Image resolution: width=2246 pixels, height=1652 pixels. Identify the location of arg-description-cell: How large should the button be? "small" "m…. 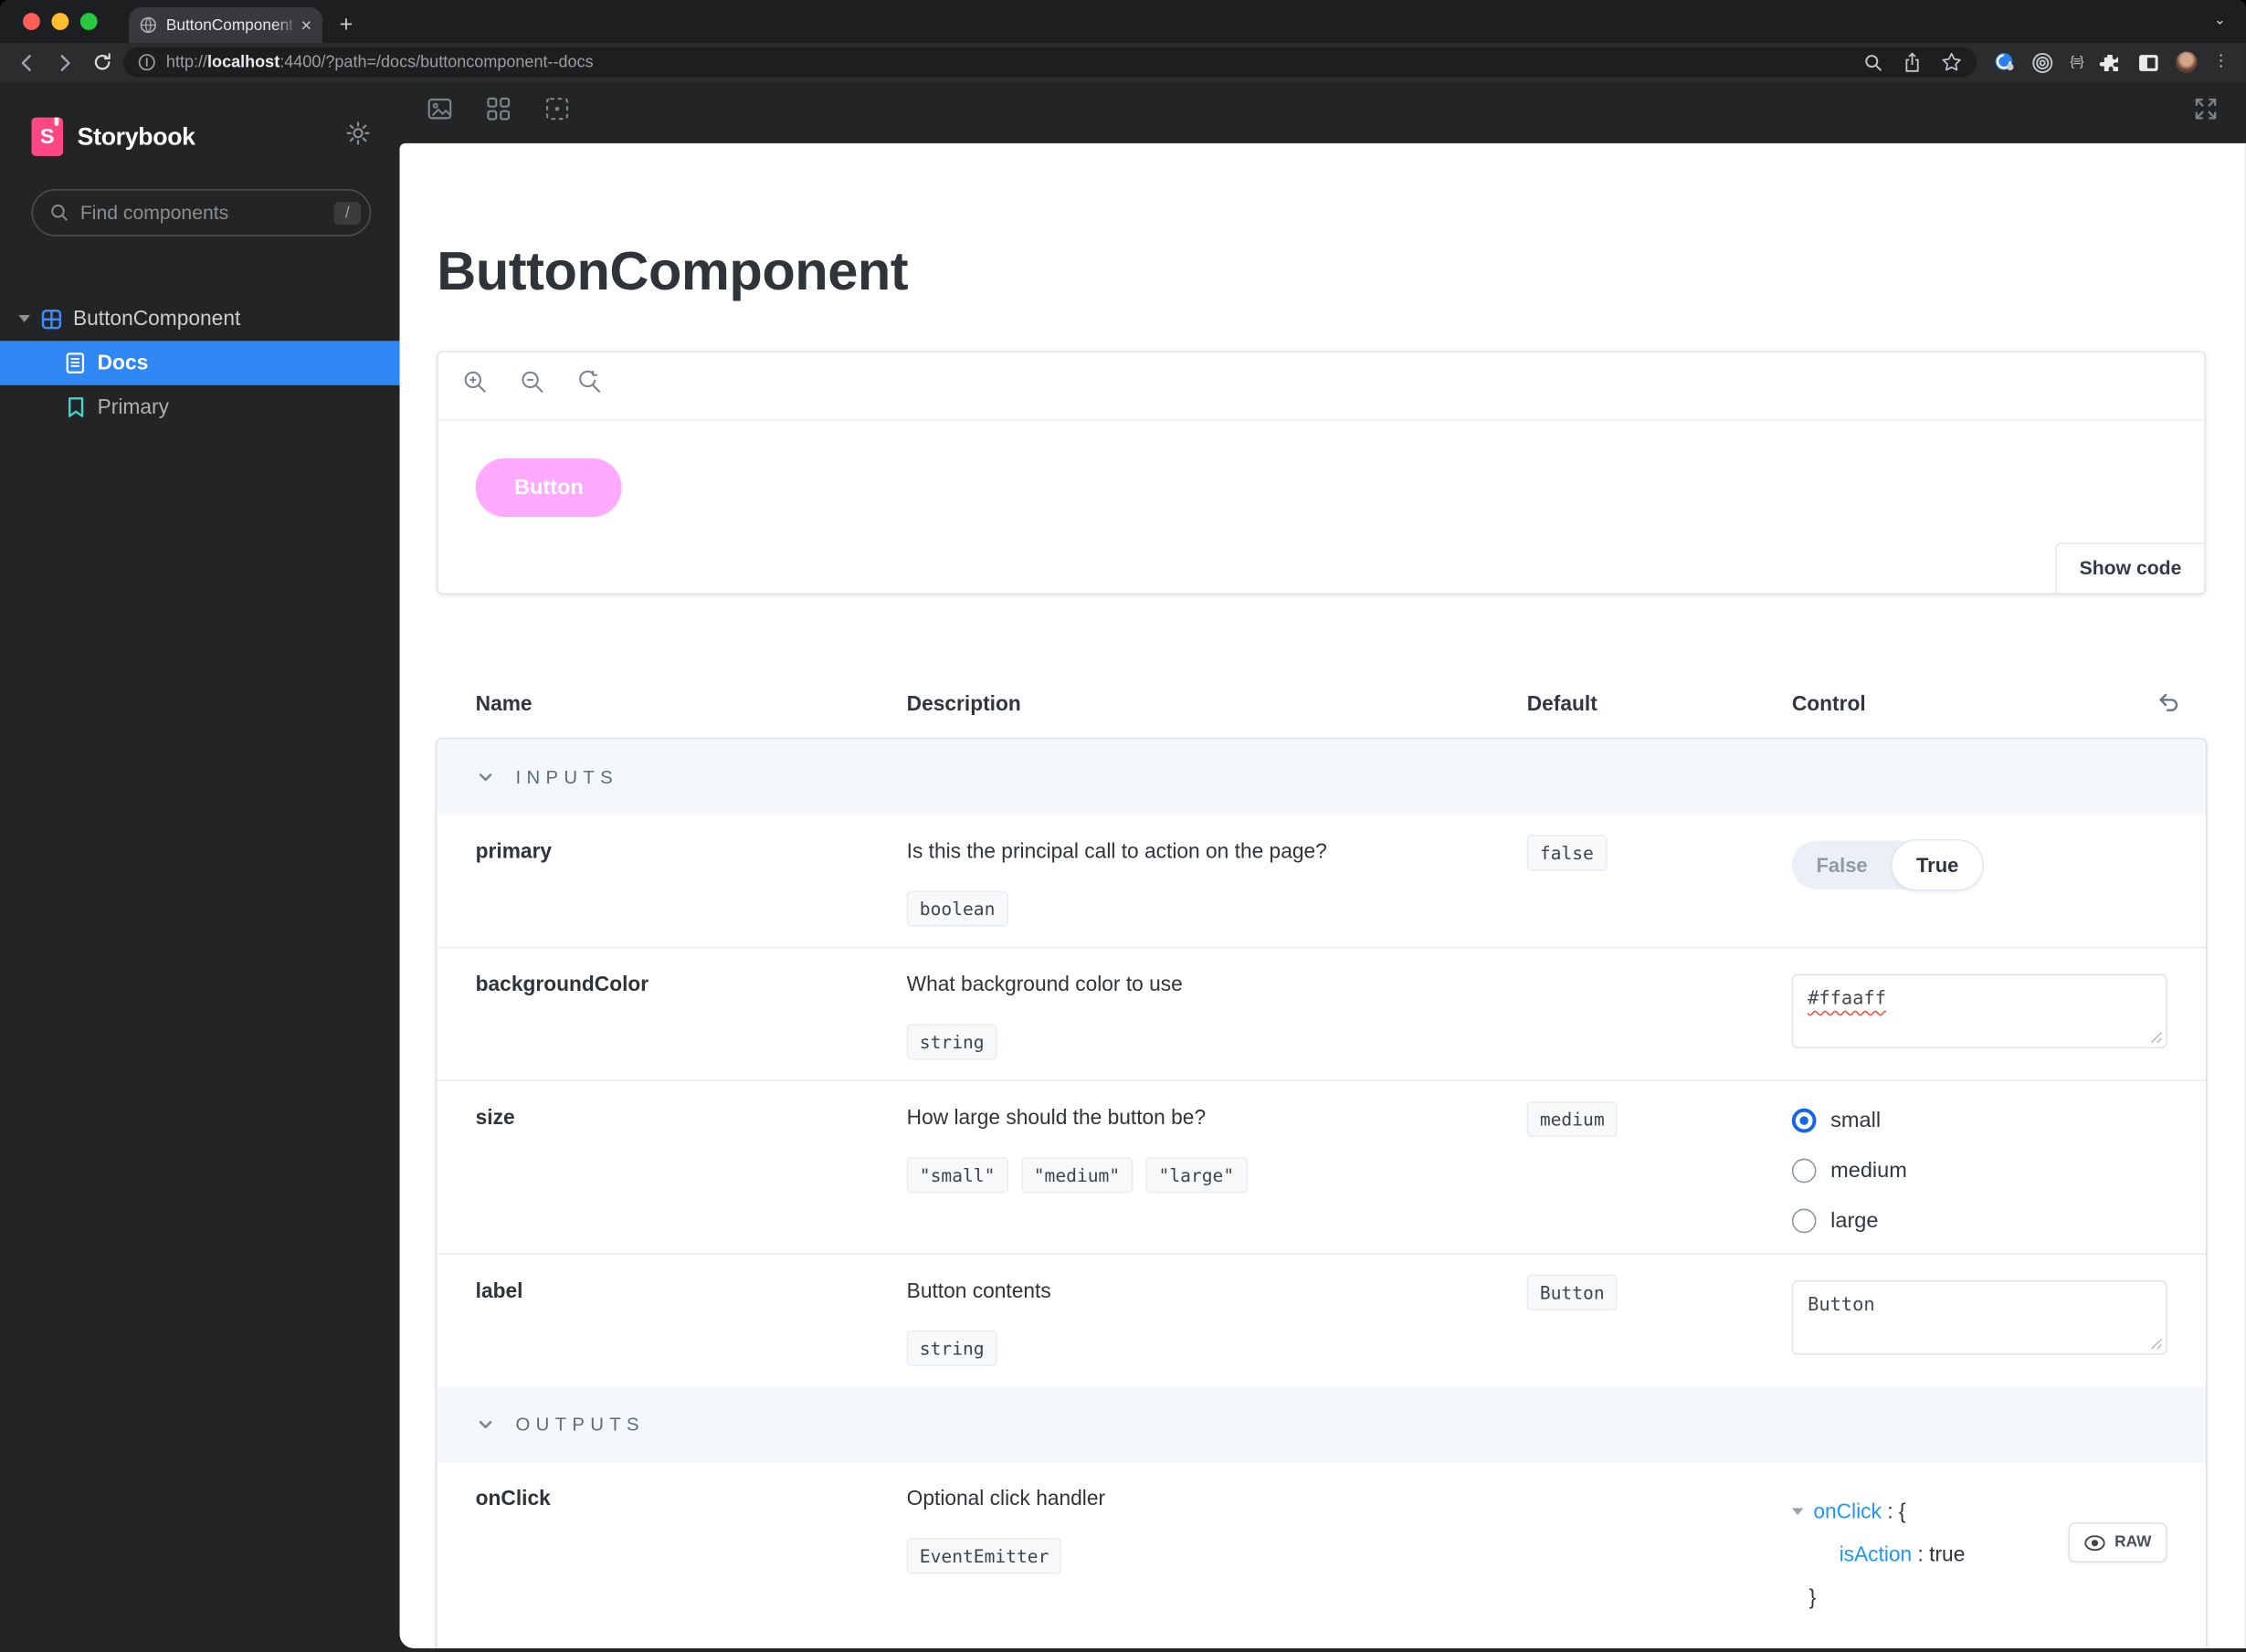
(1178, 1170).